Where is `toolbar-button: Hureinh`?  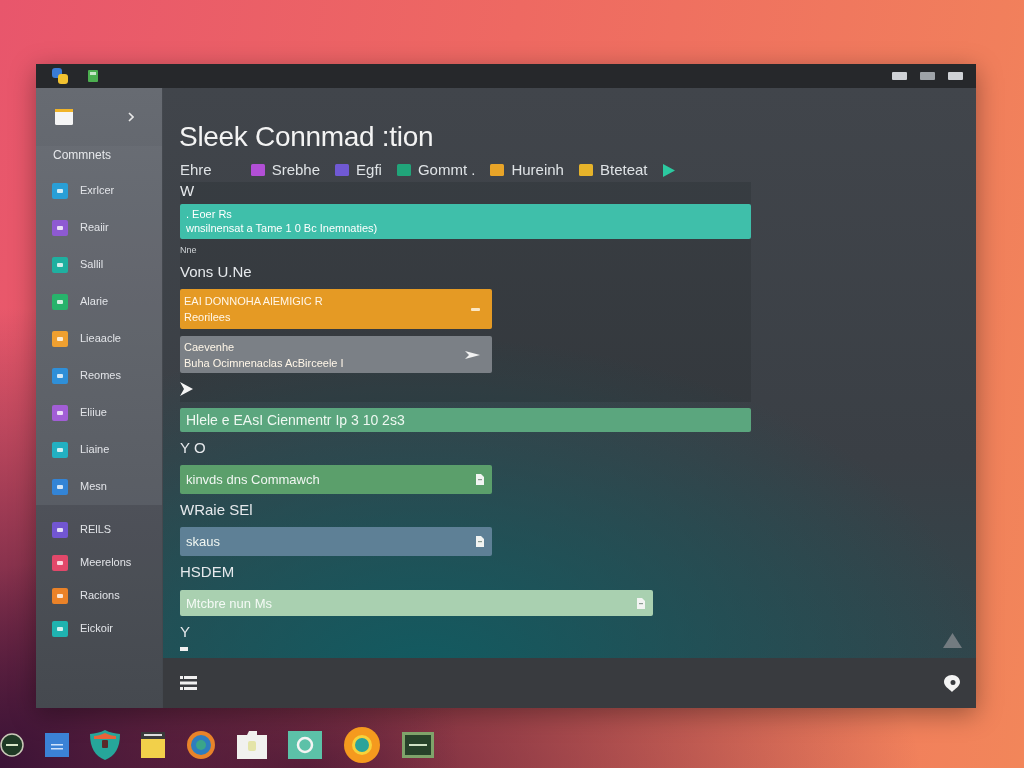
toolbar-button: Hureinh is located at coordinates (527, 170).